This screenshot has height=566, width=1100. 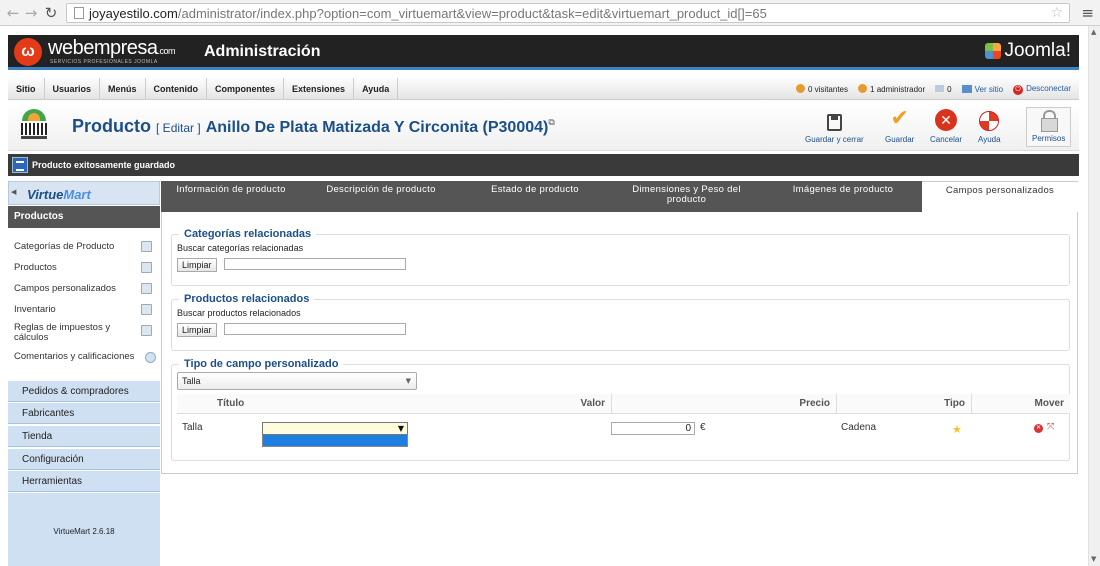 I want to click on related-products-input, so click(x=315, y=329).